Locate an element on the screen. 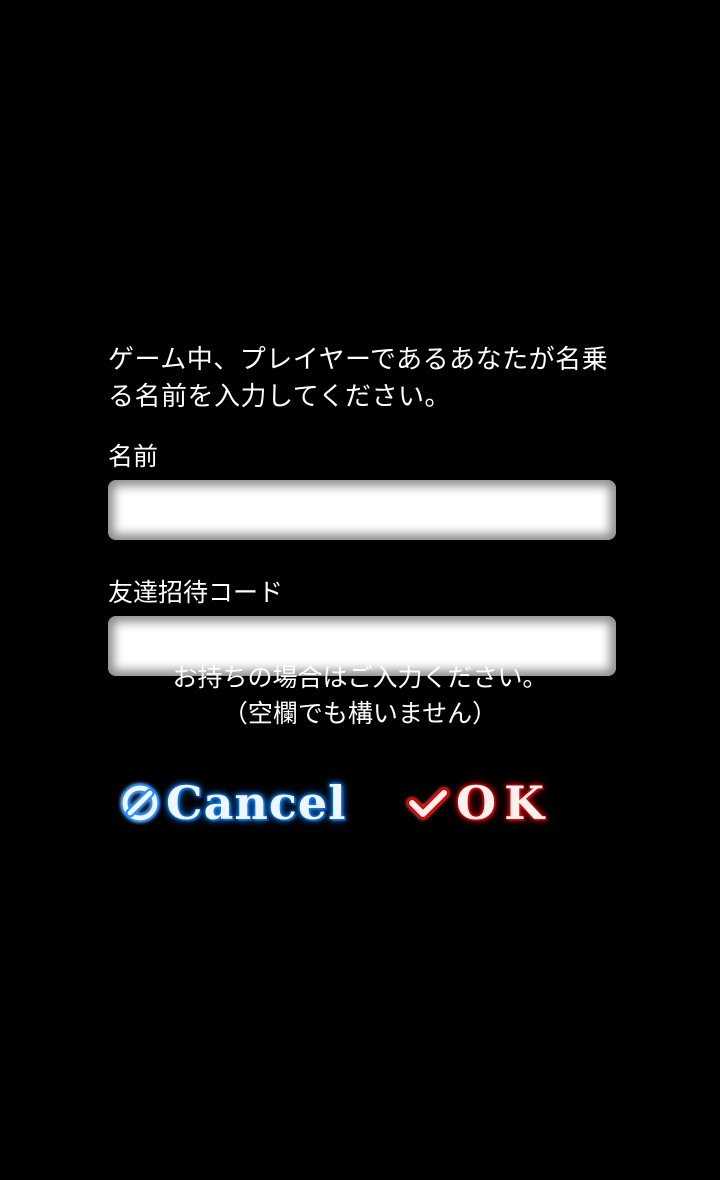 The image size is (720, 1180). name-input is located at coordinates (362, 510).